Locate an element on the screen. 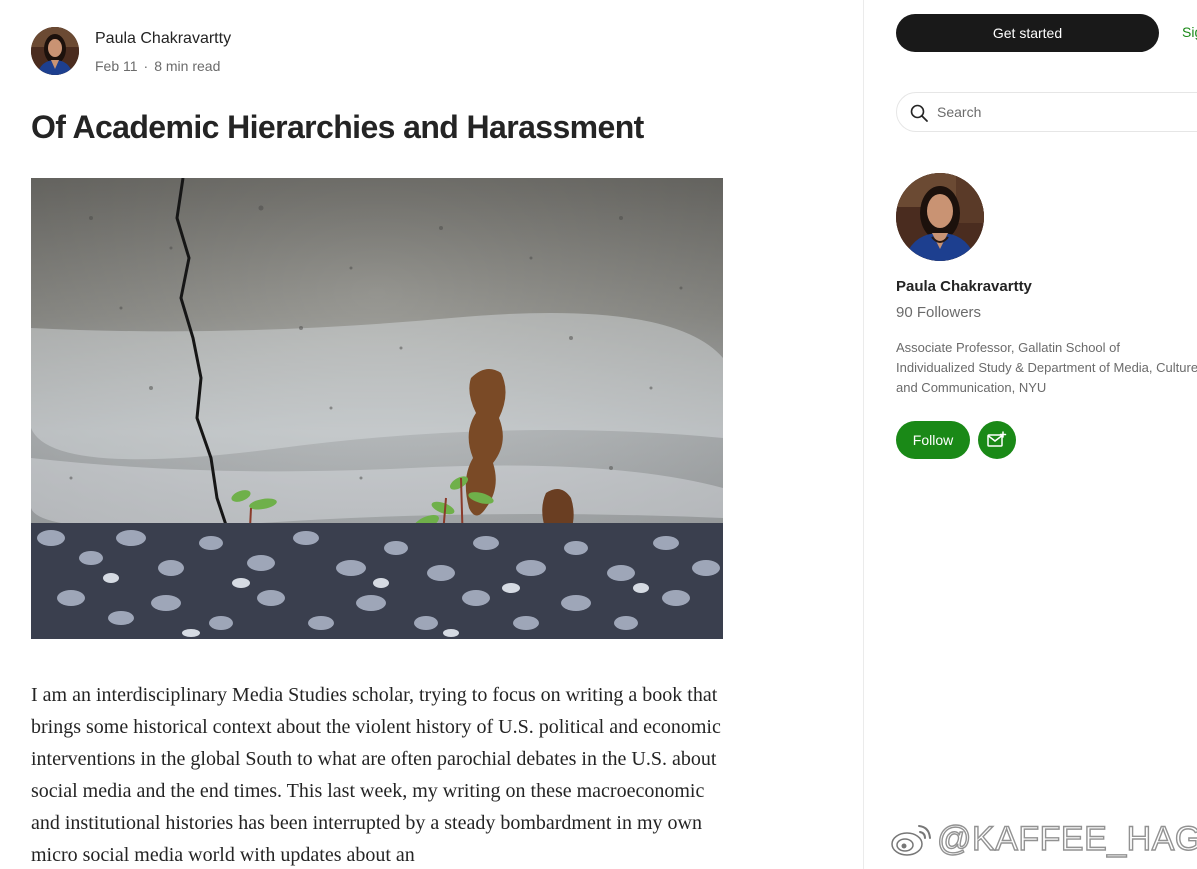 The width and height of the screenshot is (1197, 869). profile-avatar-image is located at coordinates (940, 217).